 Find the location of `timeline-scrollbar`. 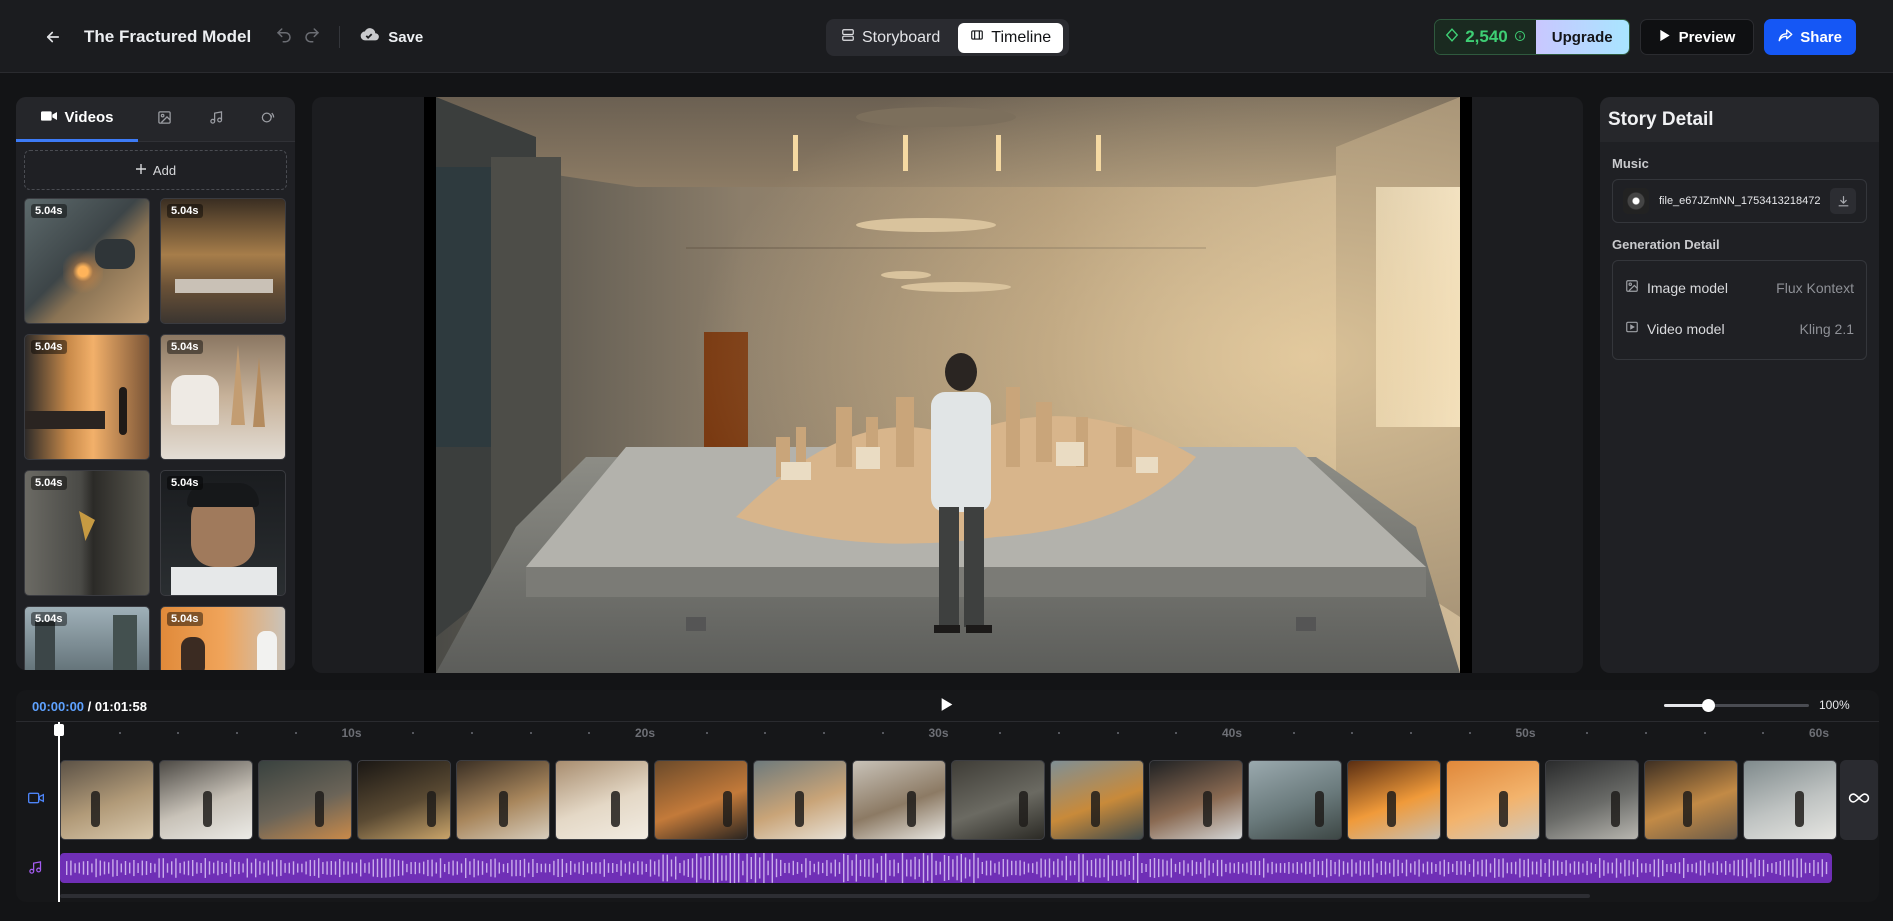

timeline-scrollbar is located at coordinates (825, 896).